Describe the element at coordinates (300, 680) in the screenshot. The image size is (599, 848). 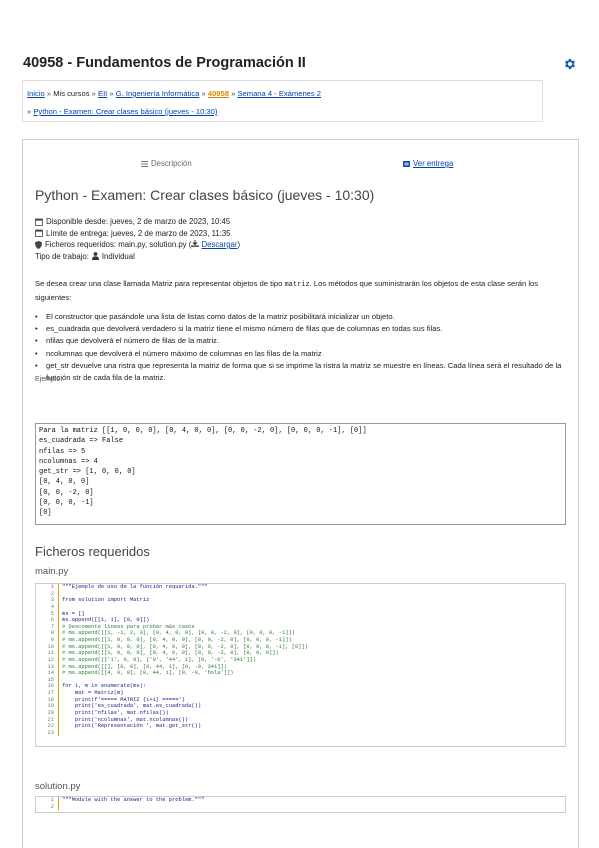
I see `code-line: 15` at that location.